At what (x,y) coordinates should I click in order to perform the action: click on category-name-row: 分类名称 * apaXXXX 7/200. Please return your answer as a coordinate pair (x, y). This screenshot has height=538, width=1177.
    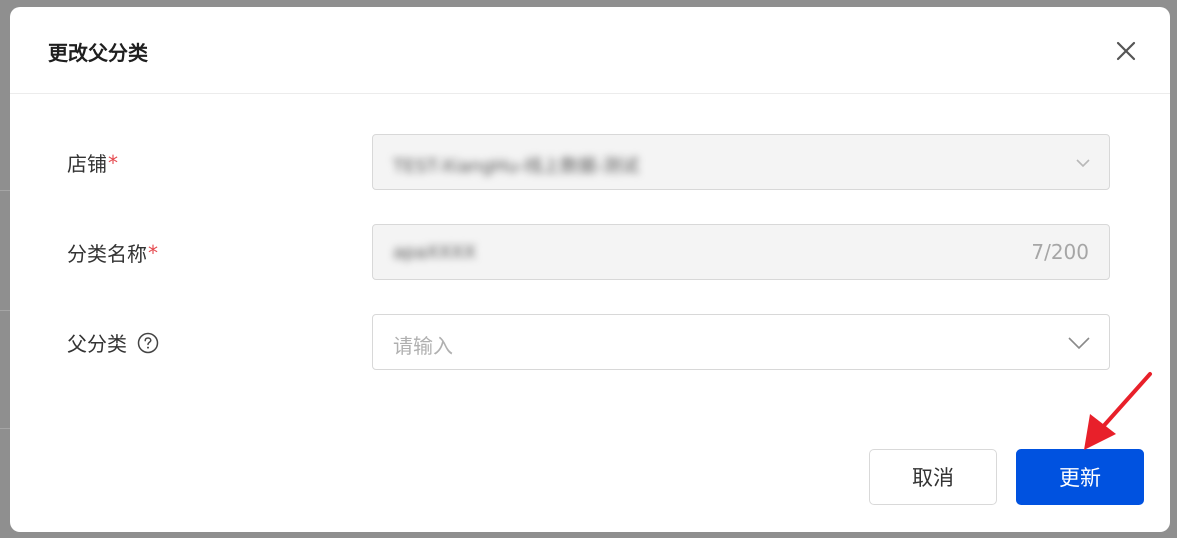
    Looking at the image, I should click on (590, 253).